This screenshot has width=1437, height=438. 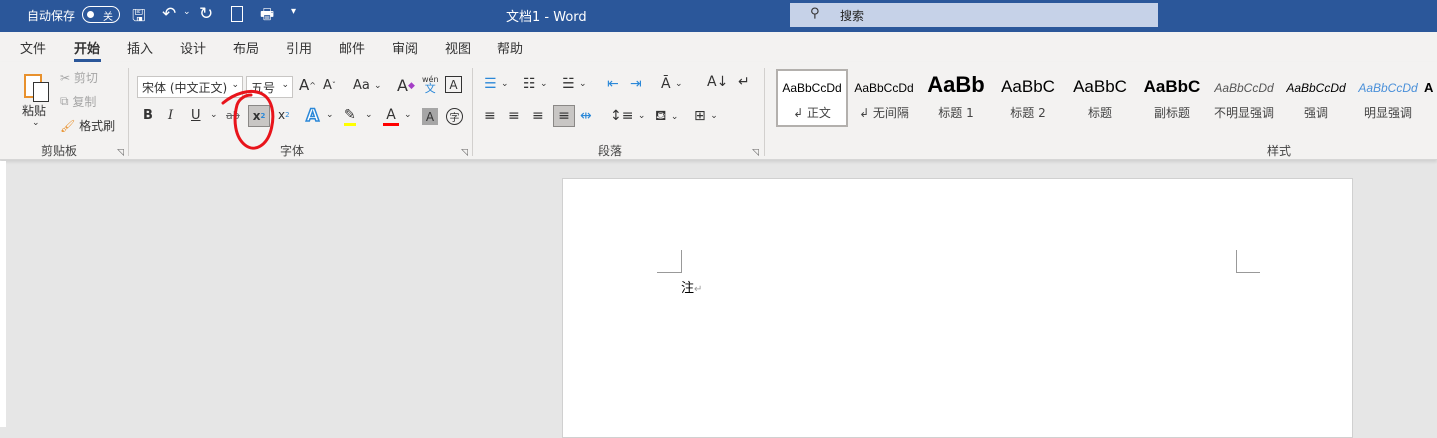 I want to click on bullets-button: ☰ ⌄, so click(x=496, y=84).